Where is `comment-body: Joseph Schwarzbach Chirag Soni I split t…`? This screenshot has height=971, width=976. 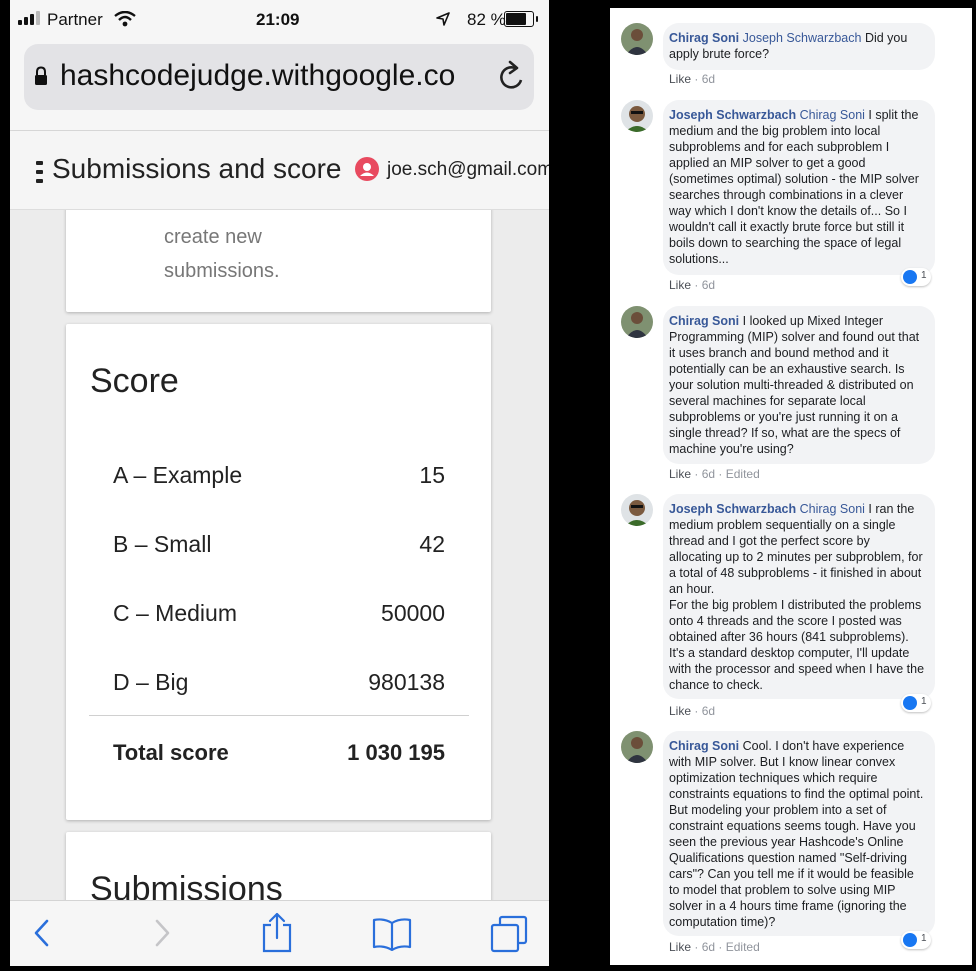
comment-body: Joseph Schwarzbach Chirag Soni I split t… is located at coordinates (797, 187).